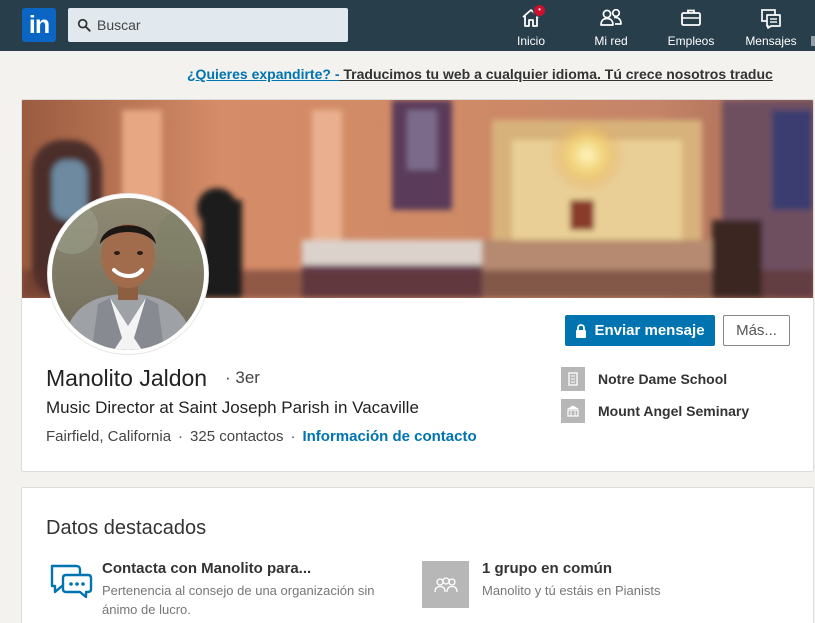 The image size is (815, 623). Describe the element at coordinates (237, 436) in the screenshot. I see `connections-count: 325 contactos` at that location.